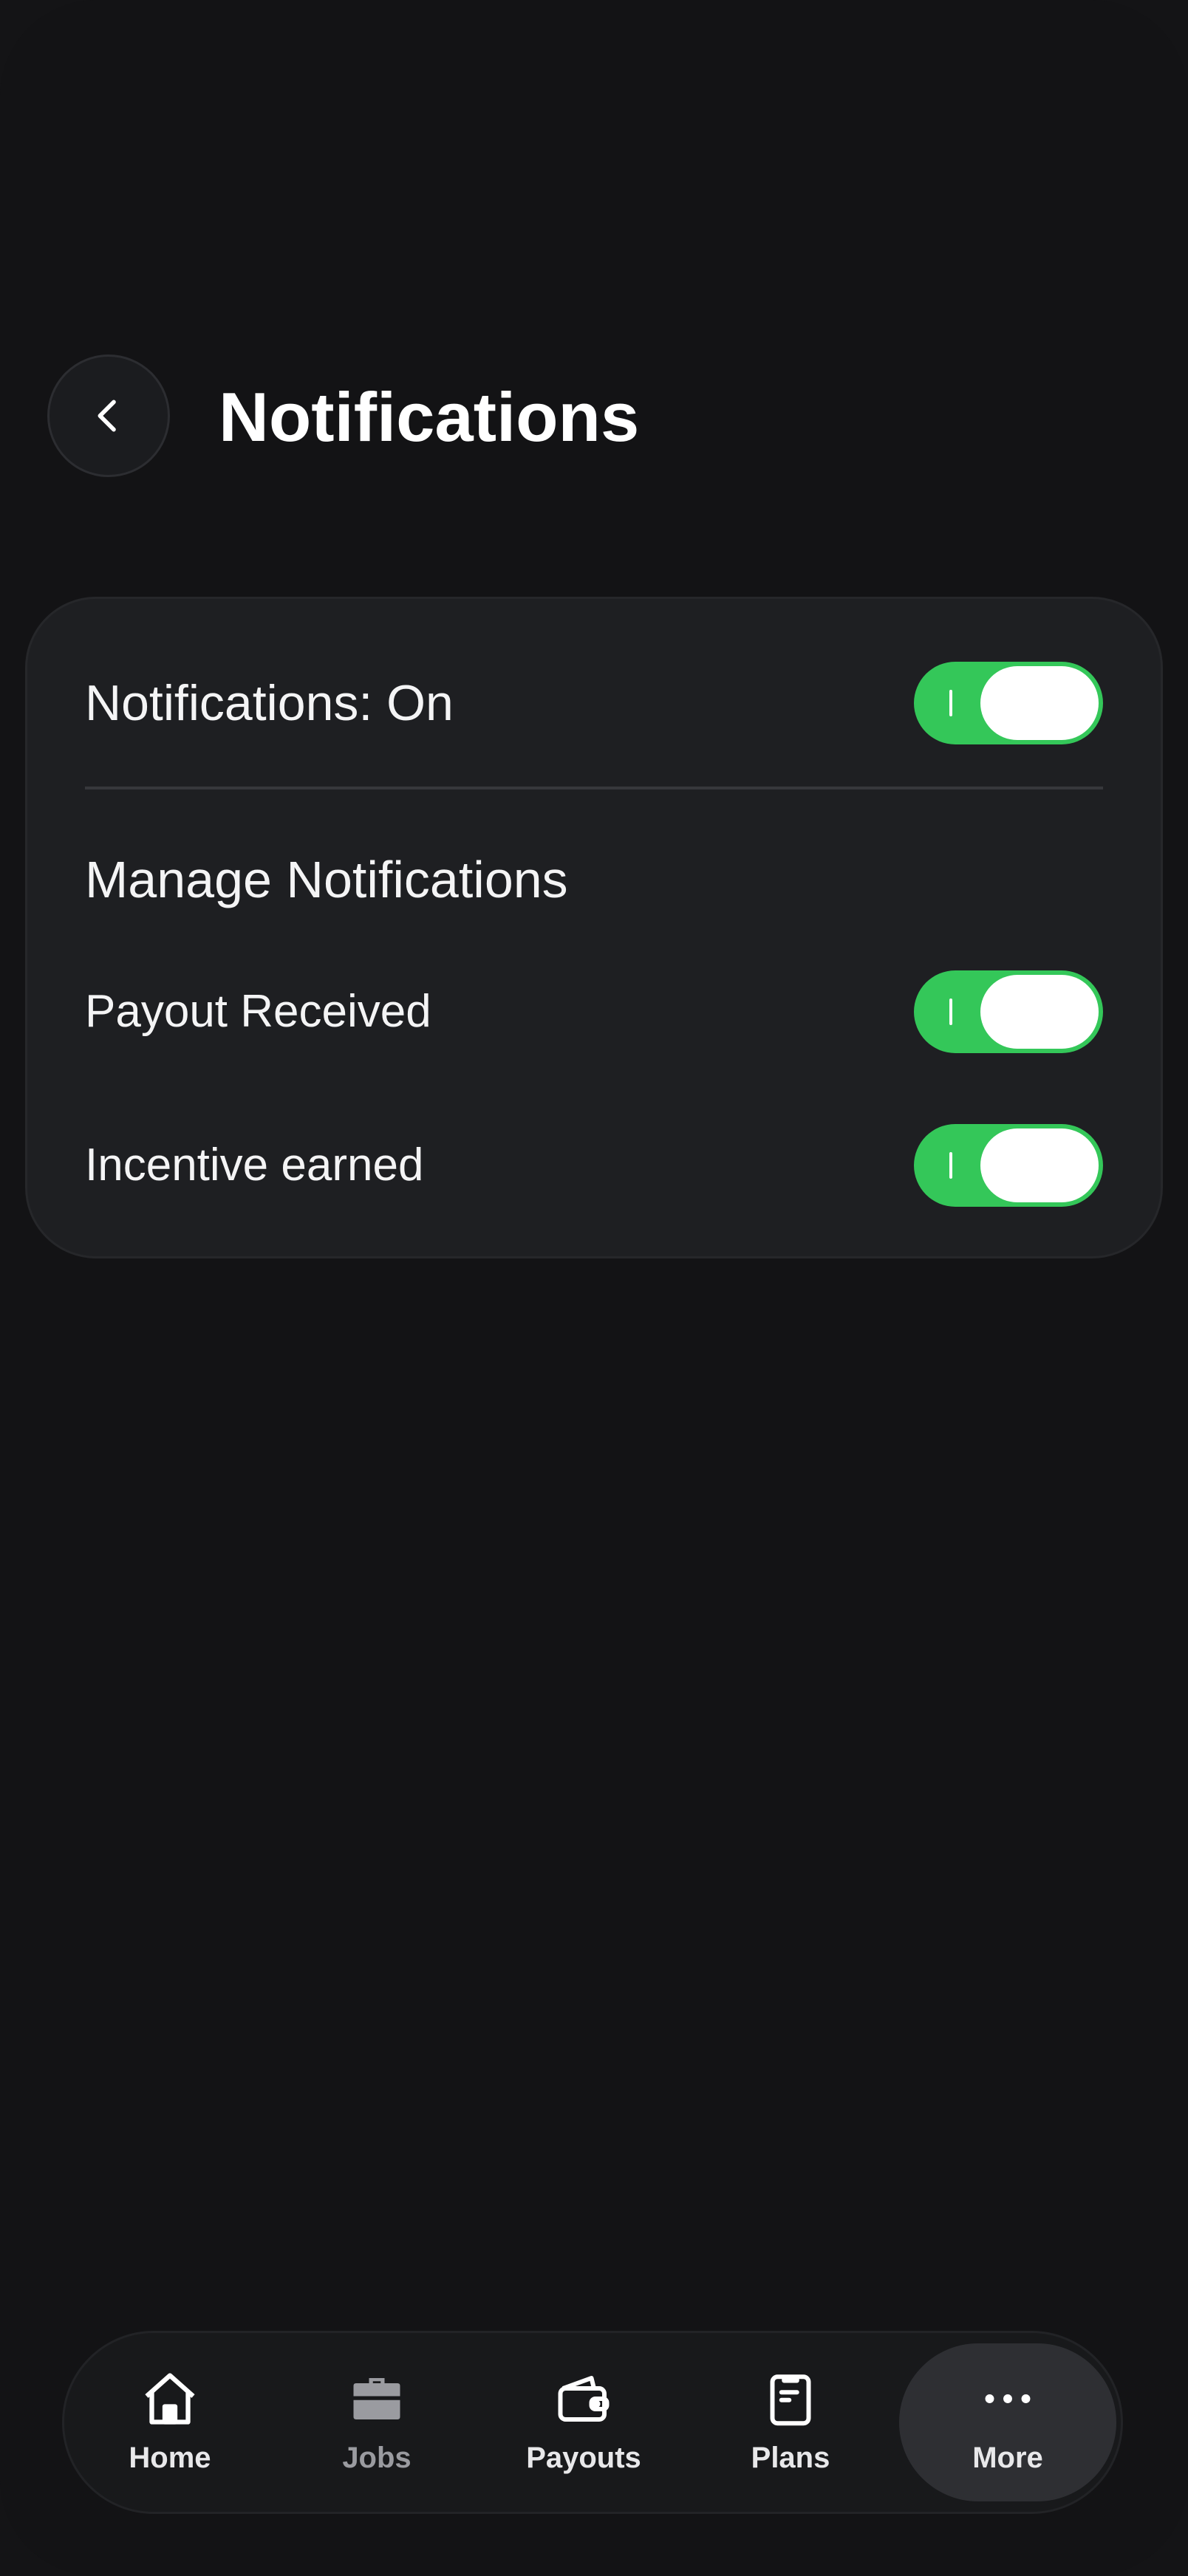 Image resolution: width=1188 pixels, height=2576 pixels. What do you see at coordinates (594, 788) in the screenshot?
I see `divider` at bounding box center [594, 788].